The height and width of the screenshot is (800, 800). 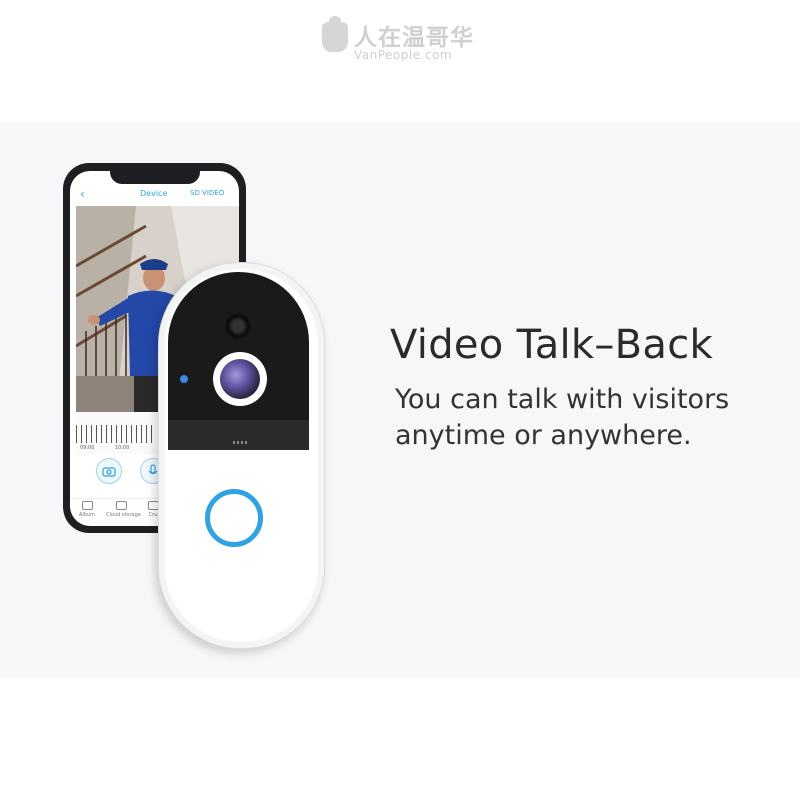 What do you see at coordinates (403, 55) in the screenshot?
I see `watermark-subtitle: VanPeople.com` at bounding box center [403, 55].